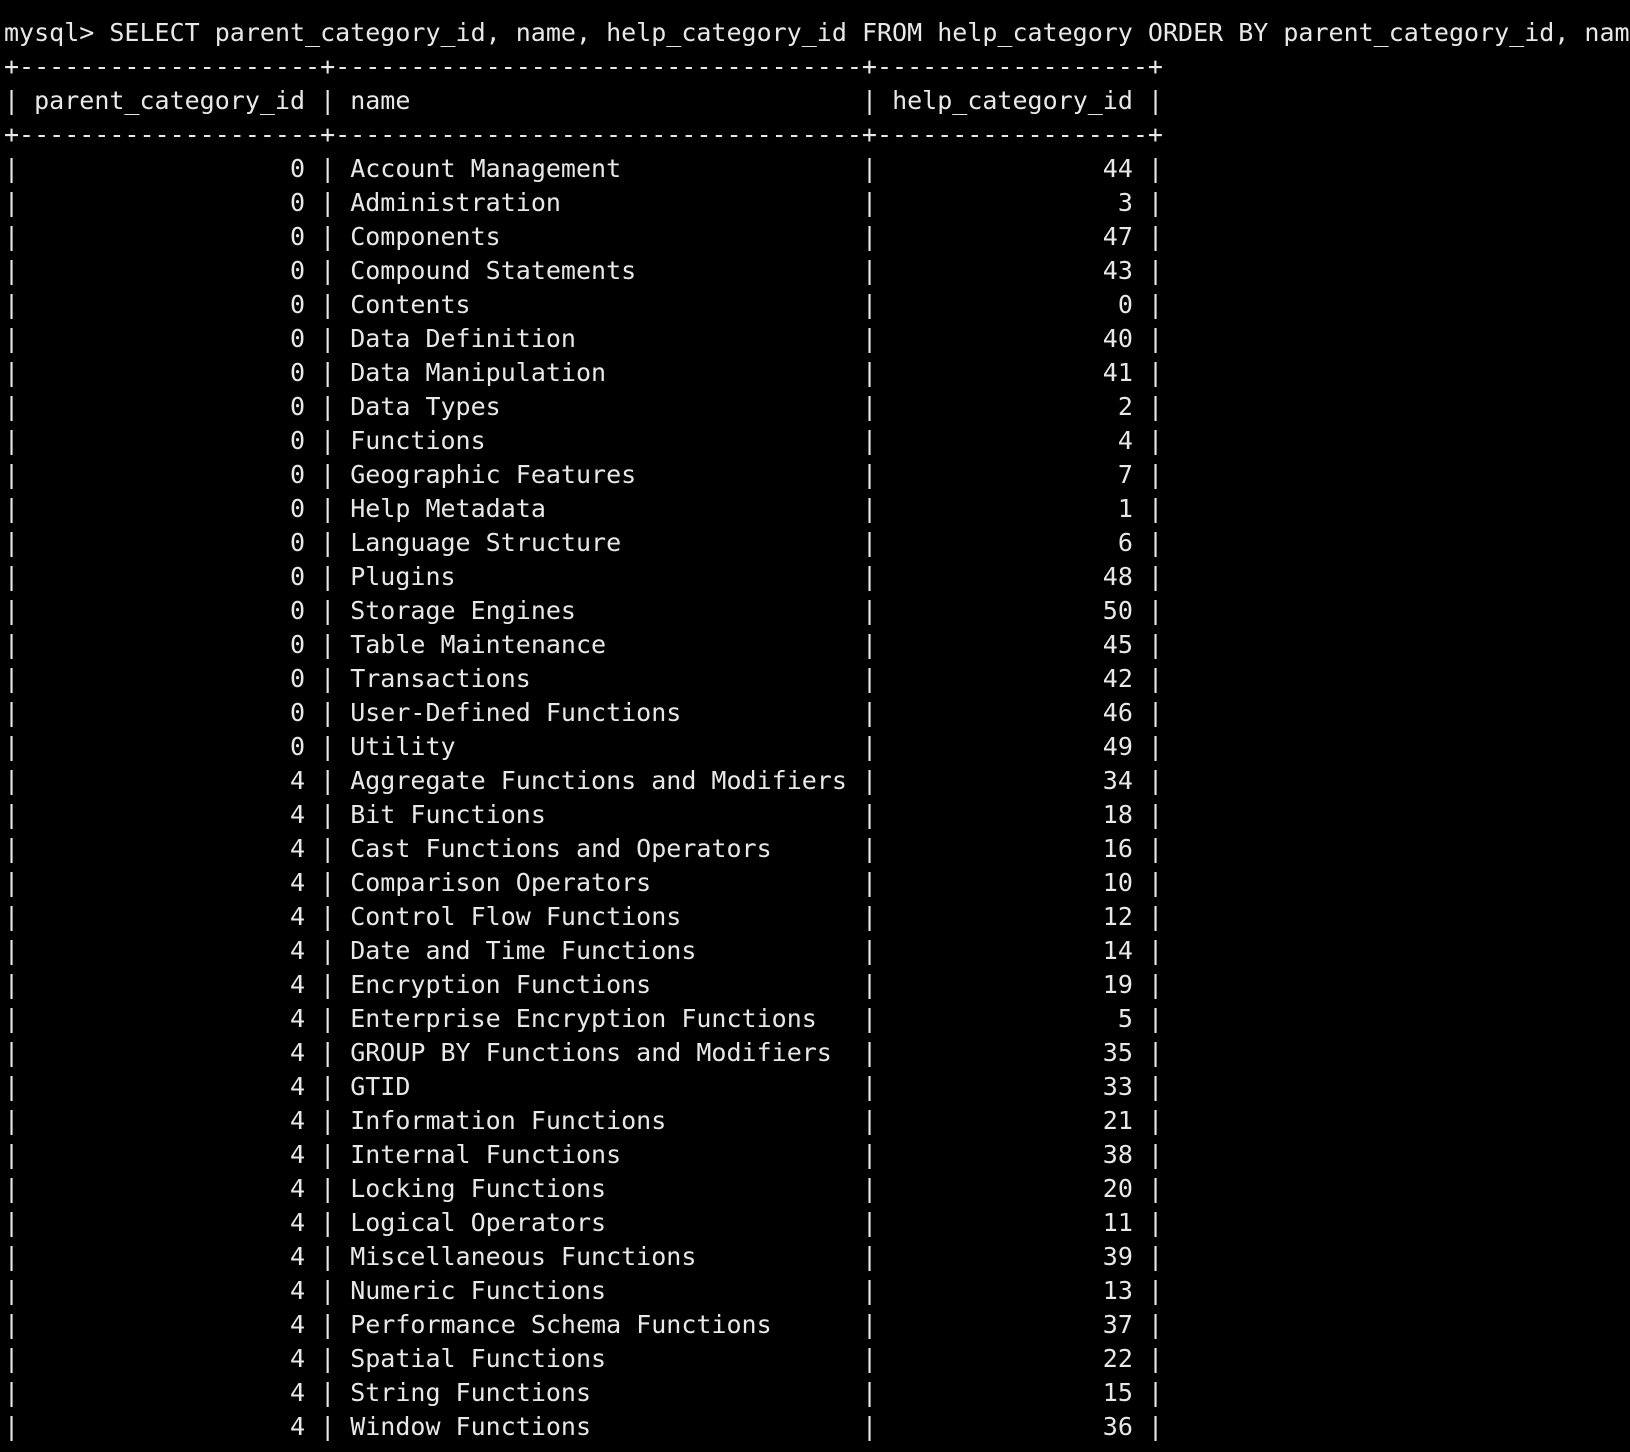 Image resolution: width=1630 pixels, height=1452 pixels. What do you see at coordinates (486, 542) in the screenshot?
I see `table-cell: Language Structure` at bounding box center [486, 542].